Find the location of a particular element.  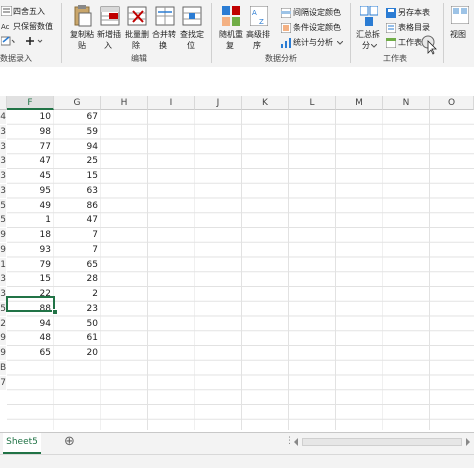

column-header-o: O is located at coordinates (452, 103).